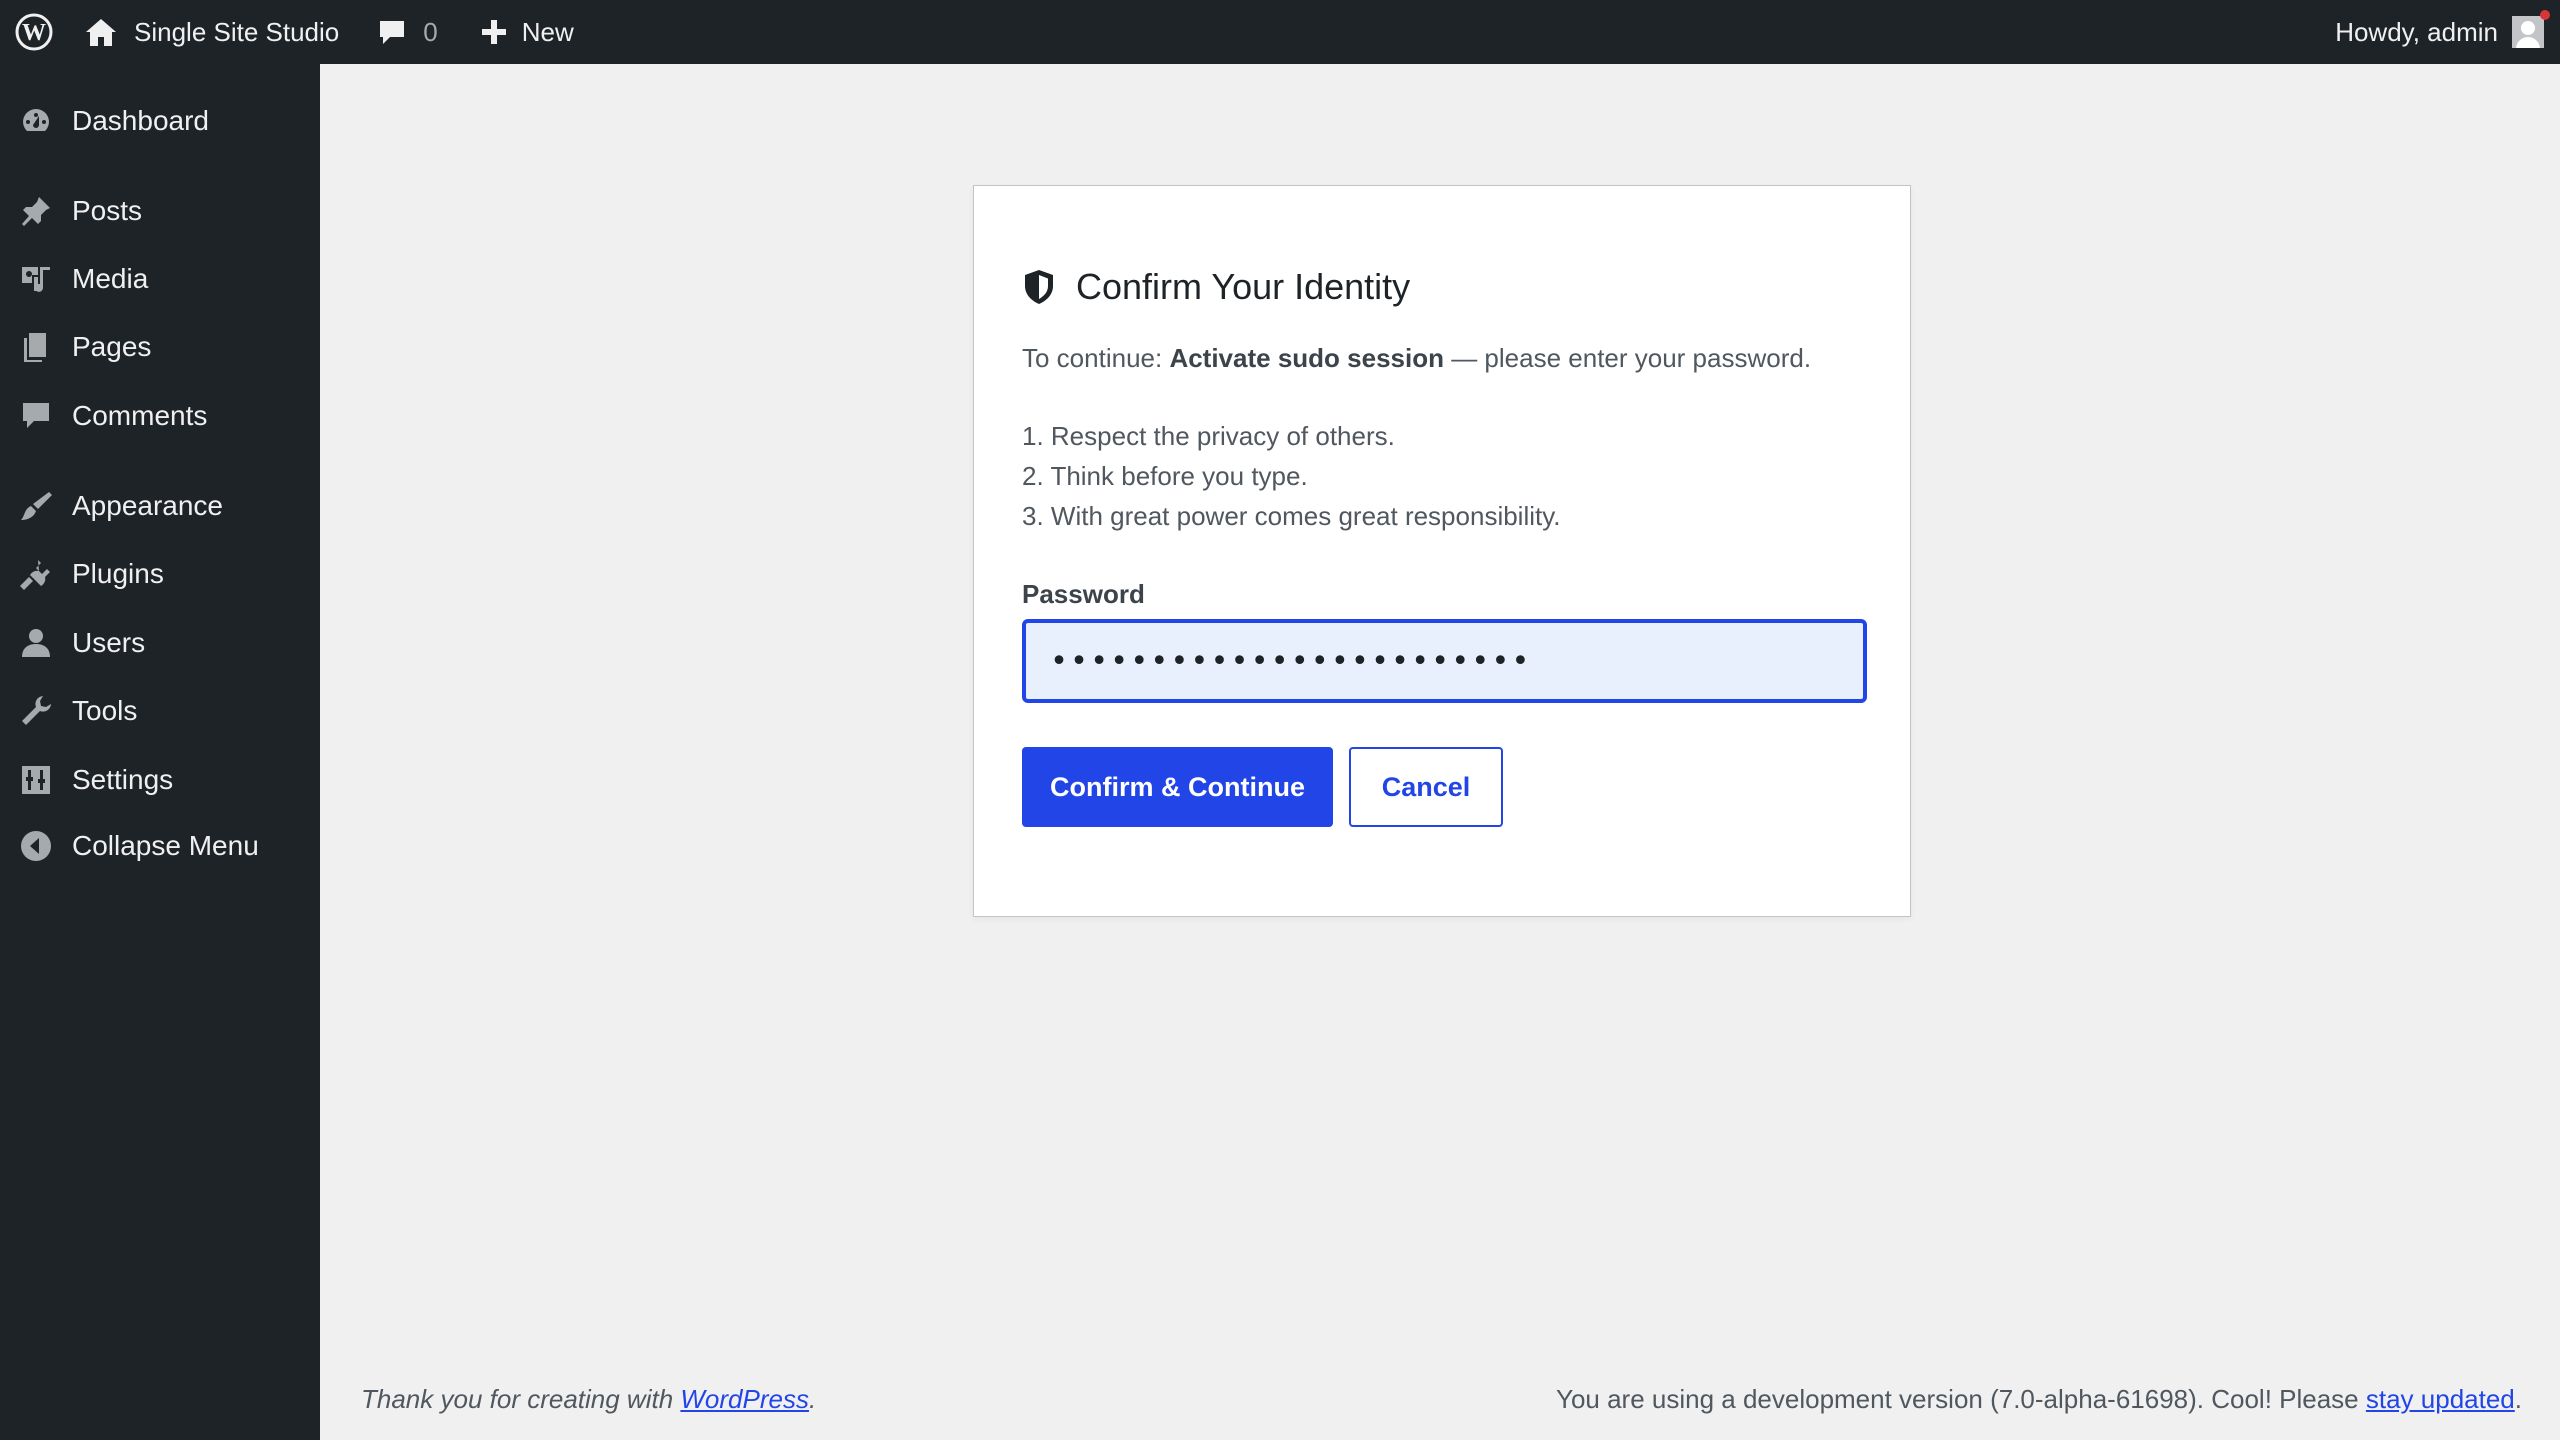  Describe the element at coordinates (1627, 358) in the screenshot. I see `desc-suffix: — please enter your password.` at that location.